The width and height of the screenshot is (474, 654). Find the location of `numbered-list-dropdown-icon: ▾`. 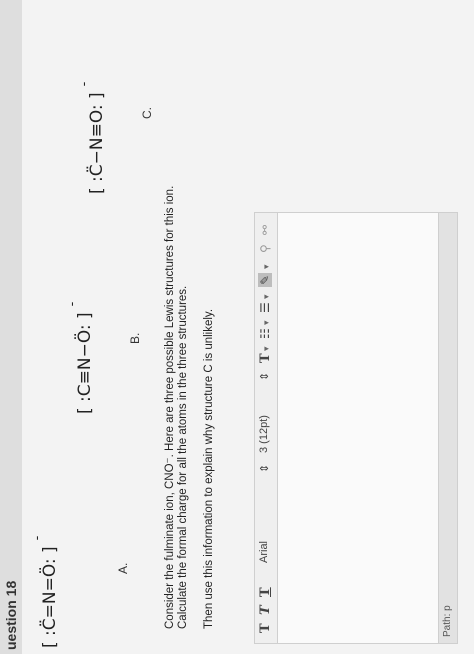

numbered-list-dropdown-icon: ▾ is located at coordinates (266, 296).